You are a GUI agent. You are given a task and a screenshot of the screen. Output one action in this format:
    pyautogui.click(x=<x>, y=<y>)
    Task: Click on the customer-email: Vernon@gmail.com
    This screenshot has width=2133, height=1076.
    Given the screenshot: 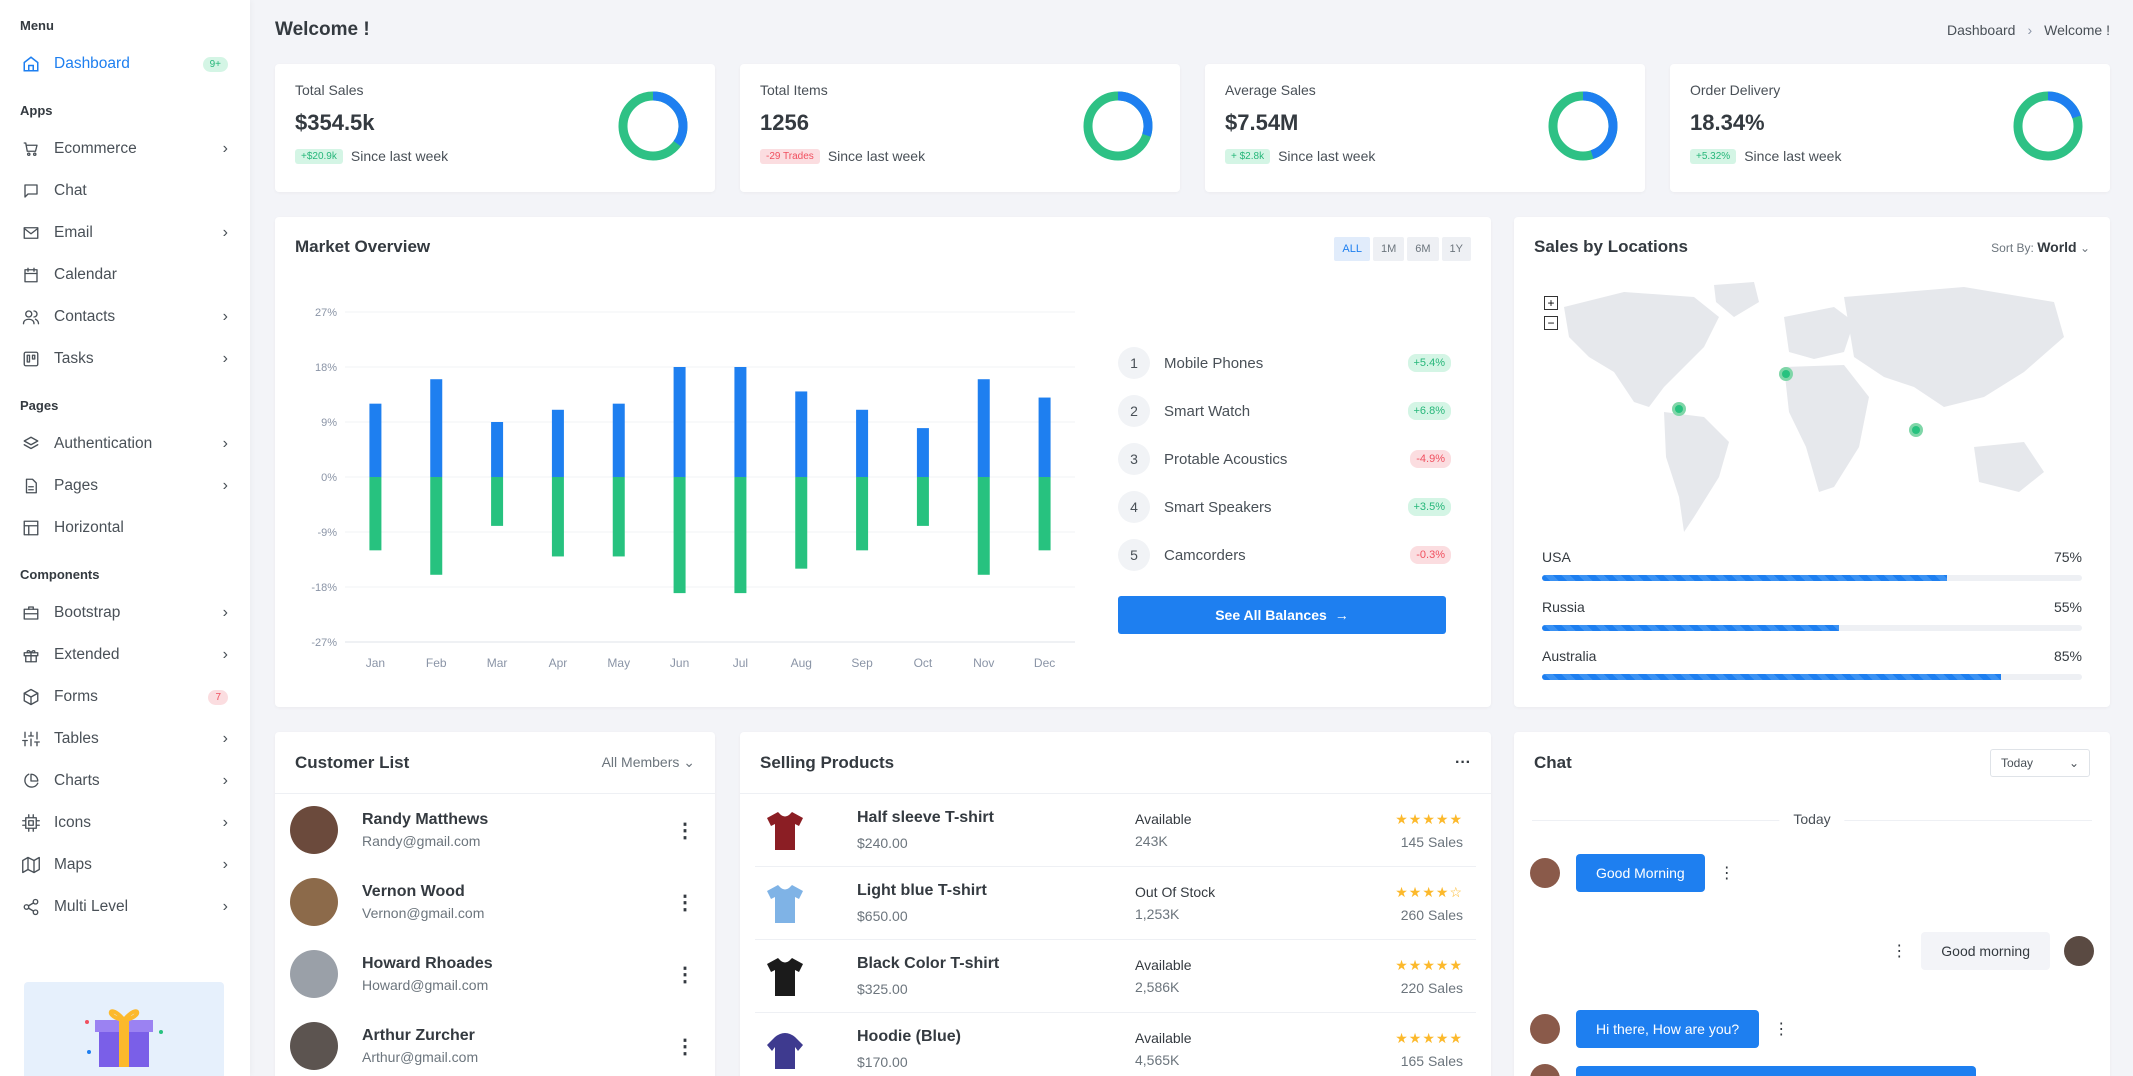 What is the action you would take?
    pyautogui.click(x=423, y=913)
    